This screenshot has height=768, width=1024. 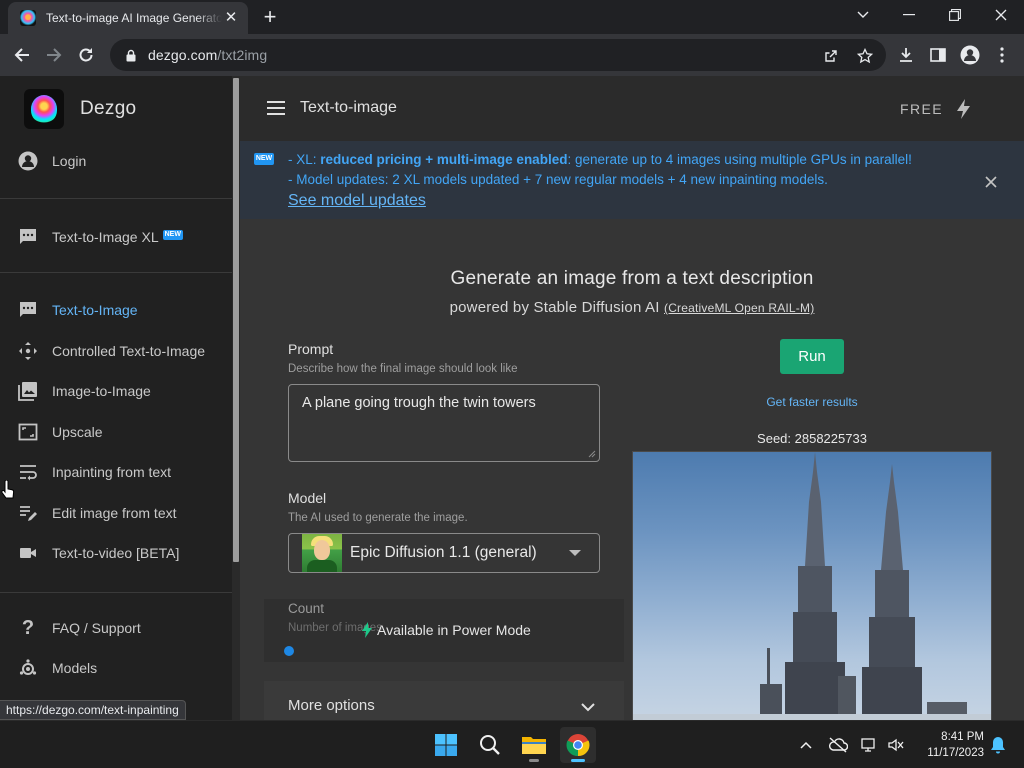 What do you see at coordinates (116, 237) in the screenshot?
I see `sidebar-item-text-to-image-xl: Text-to-Image XL NEW` at bounding box center [116, 237].